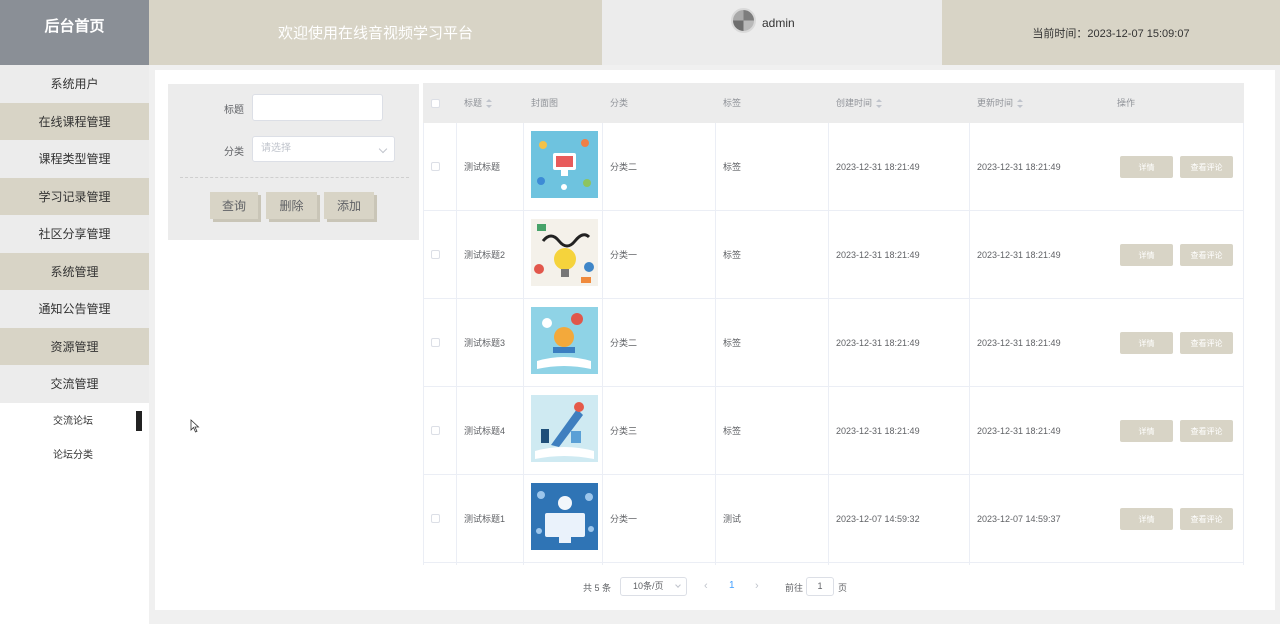  Describe the element at coordinates (294, 177) in the screenshot. I see `divider` at that location.